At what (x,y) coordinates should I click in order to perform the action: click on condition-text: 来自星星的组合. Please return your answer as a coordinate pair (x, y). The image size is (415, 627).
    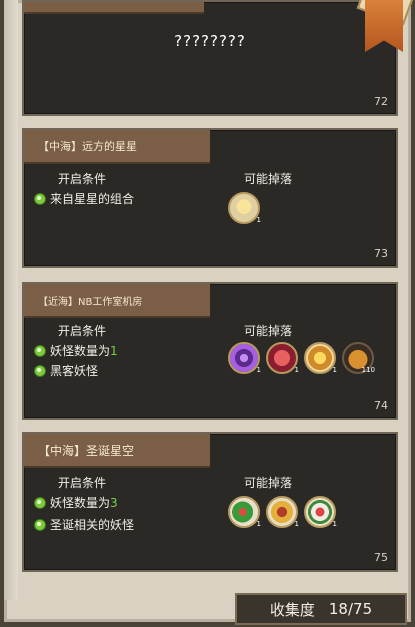
    Looking at the image, I should click on (92, 199).